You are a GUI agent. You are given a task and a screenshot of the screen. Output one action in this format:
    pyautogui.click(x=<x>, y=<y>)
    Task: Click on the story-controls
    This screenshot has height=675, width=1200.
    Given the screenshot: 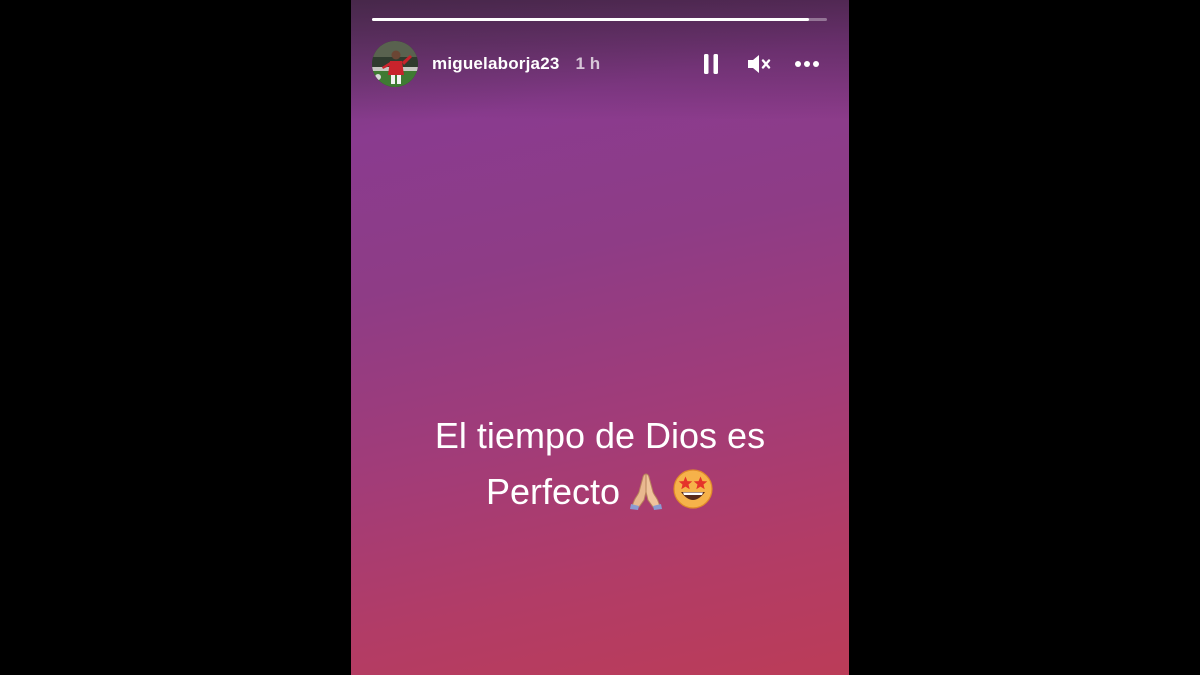 What is the action you would take?
    pyautogui.click(x=759, y=64)
    